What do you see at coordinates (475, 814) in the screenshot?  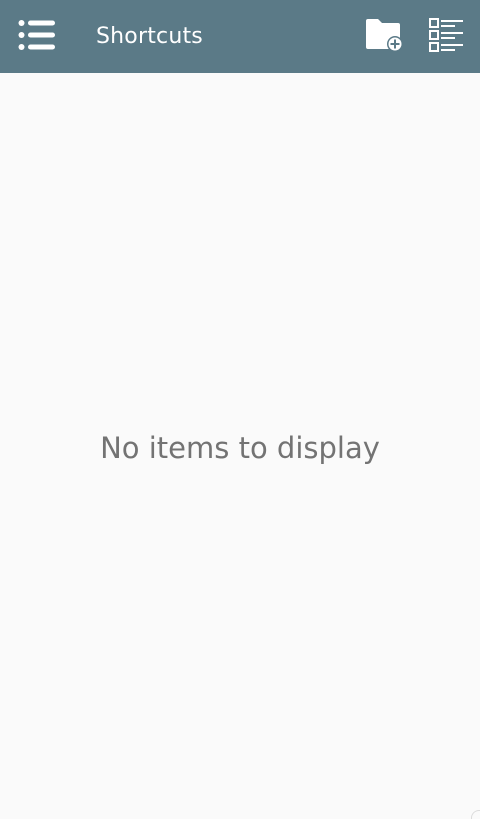 I see `screen-corner` at bounding box center [475, 814].